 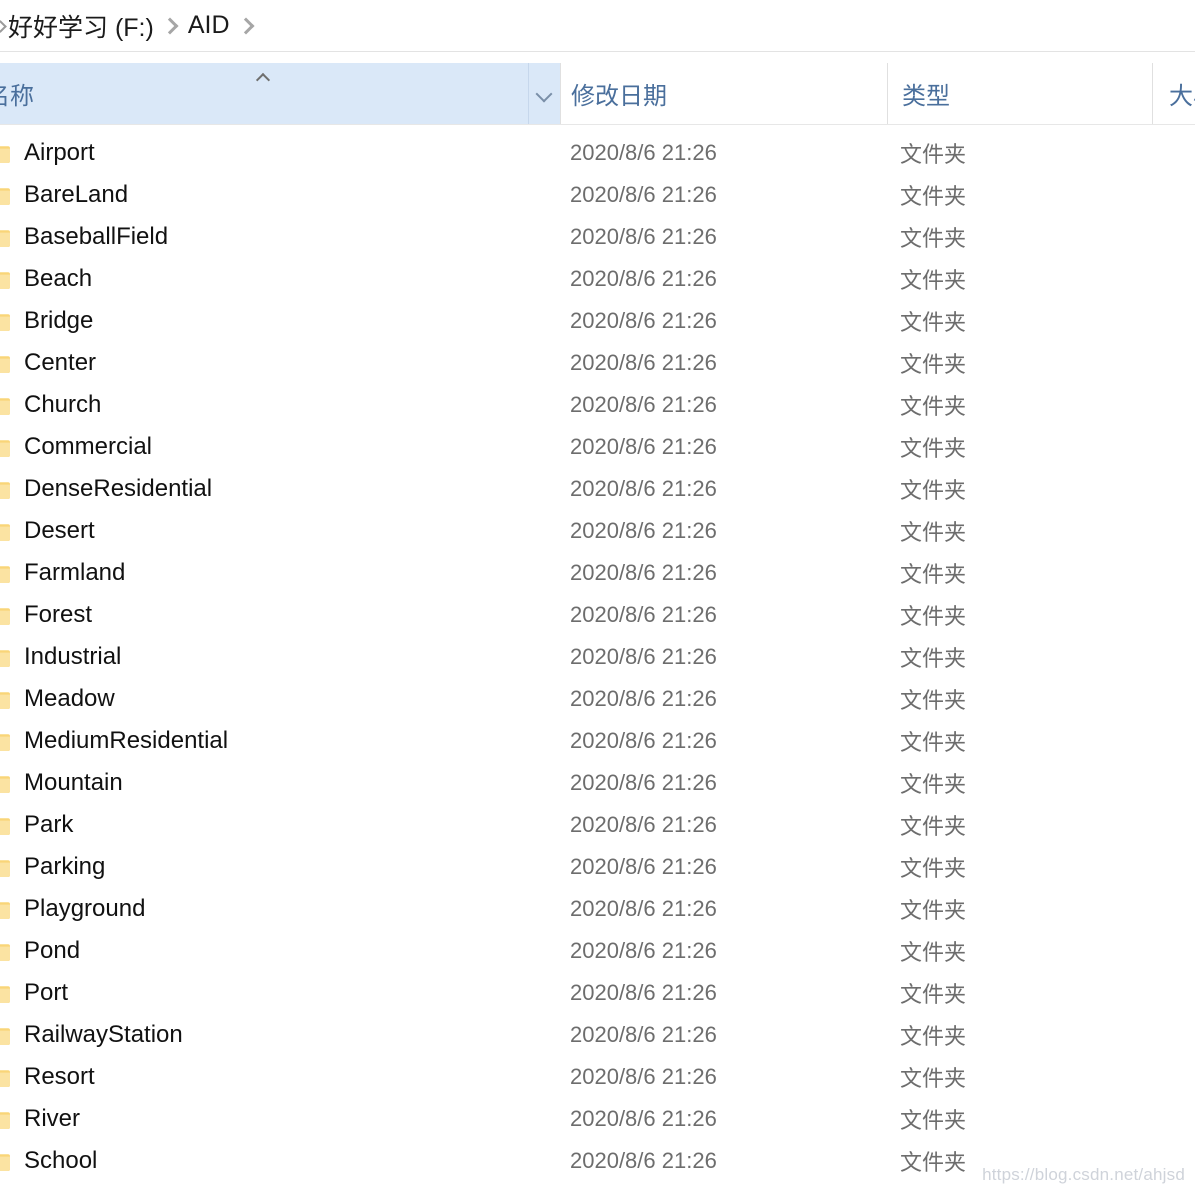 I want to click on table-row: Desert 2020/8/6 21:26 文件夹, so click(x=597, y=531).